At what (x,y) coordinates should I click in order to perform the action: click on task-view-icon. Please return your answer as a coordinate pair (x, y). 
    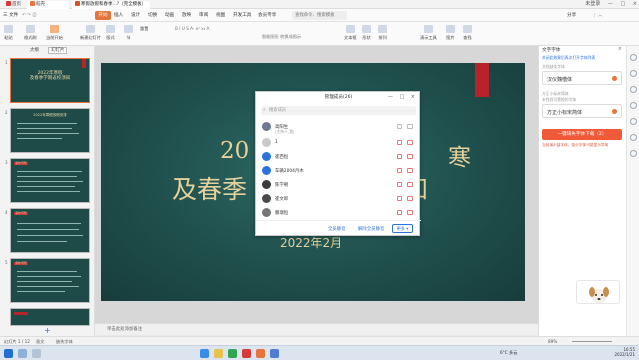
    Looking at the image, I should click on (36, 353).